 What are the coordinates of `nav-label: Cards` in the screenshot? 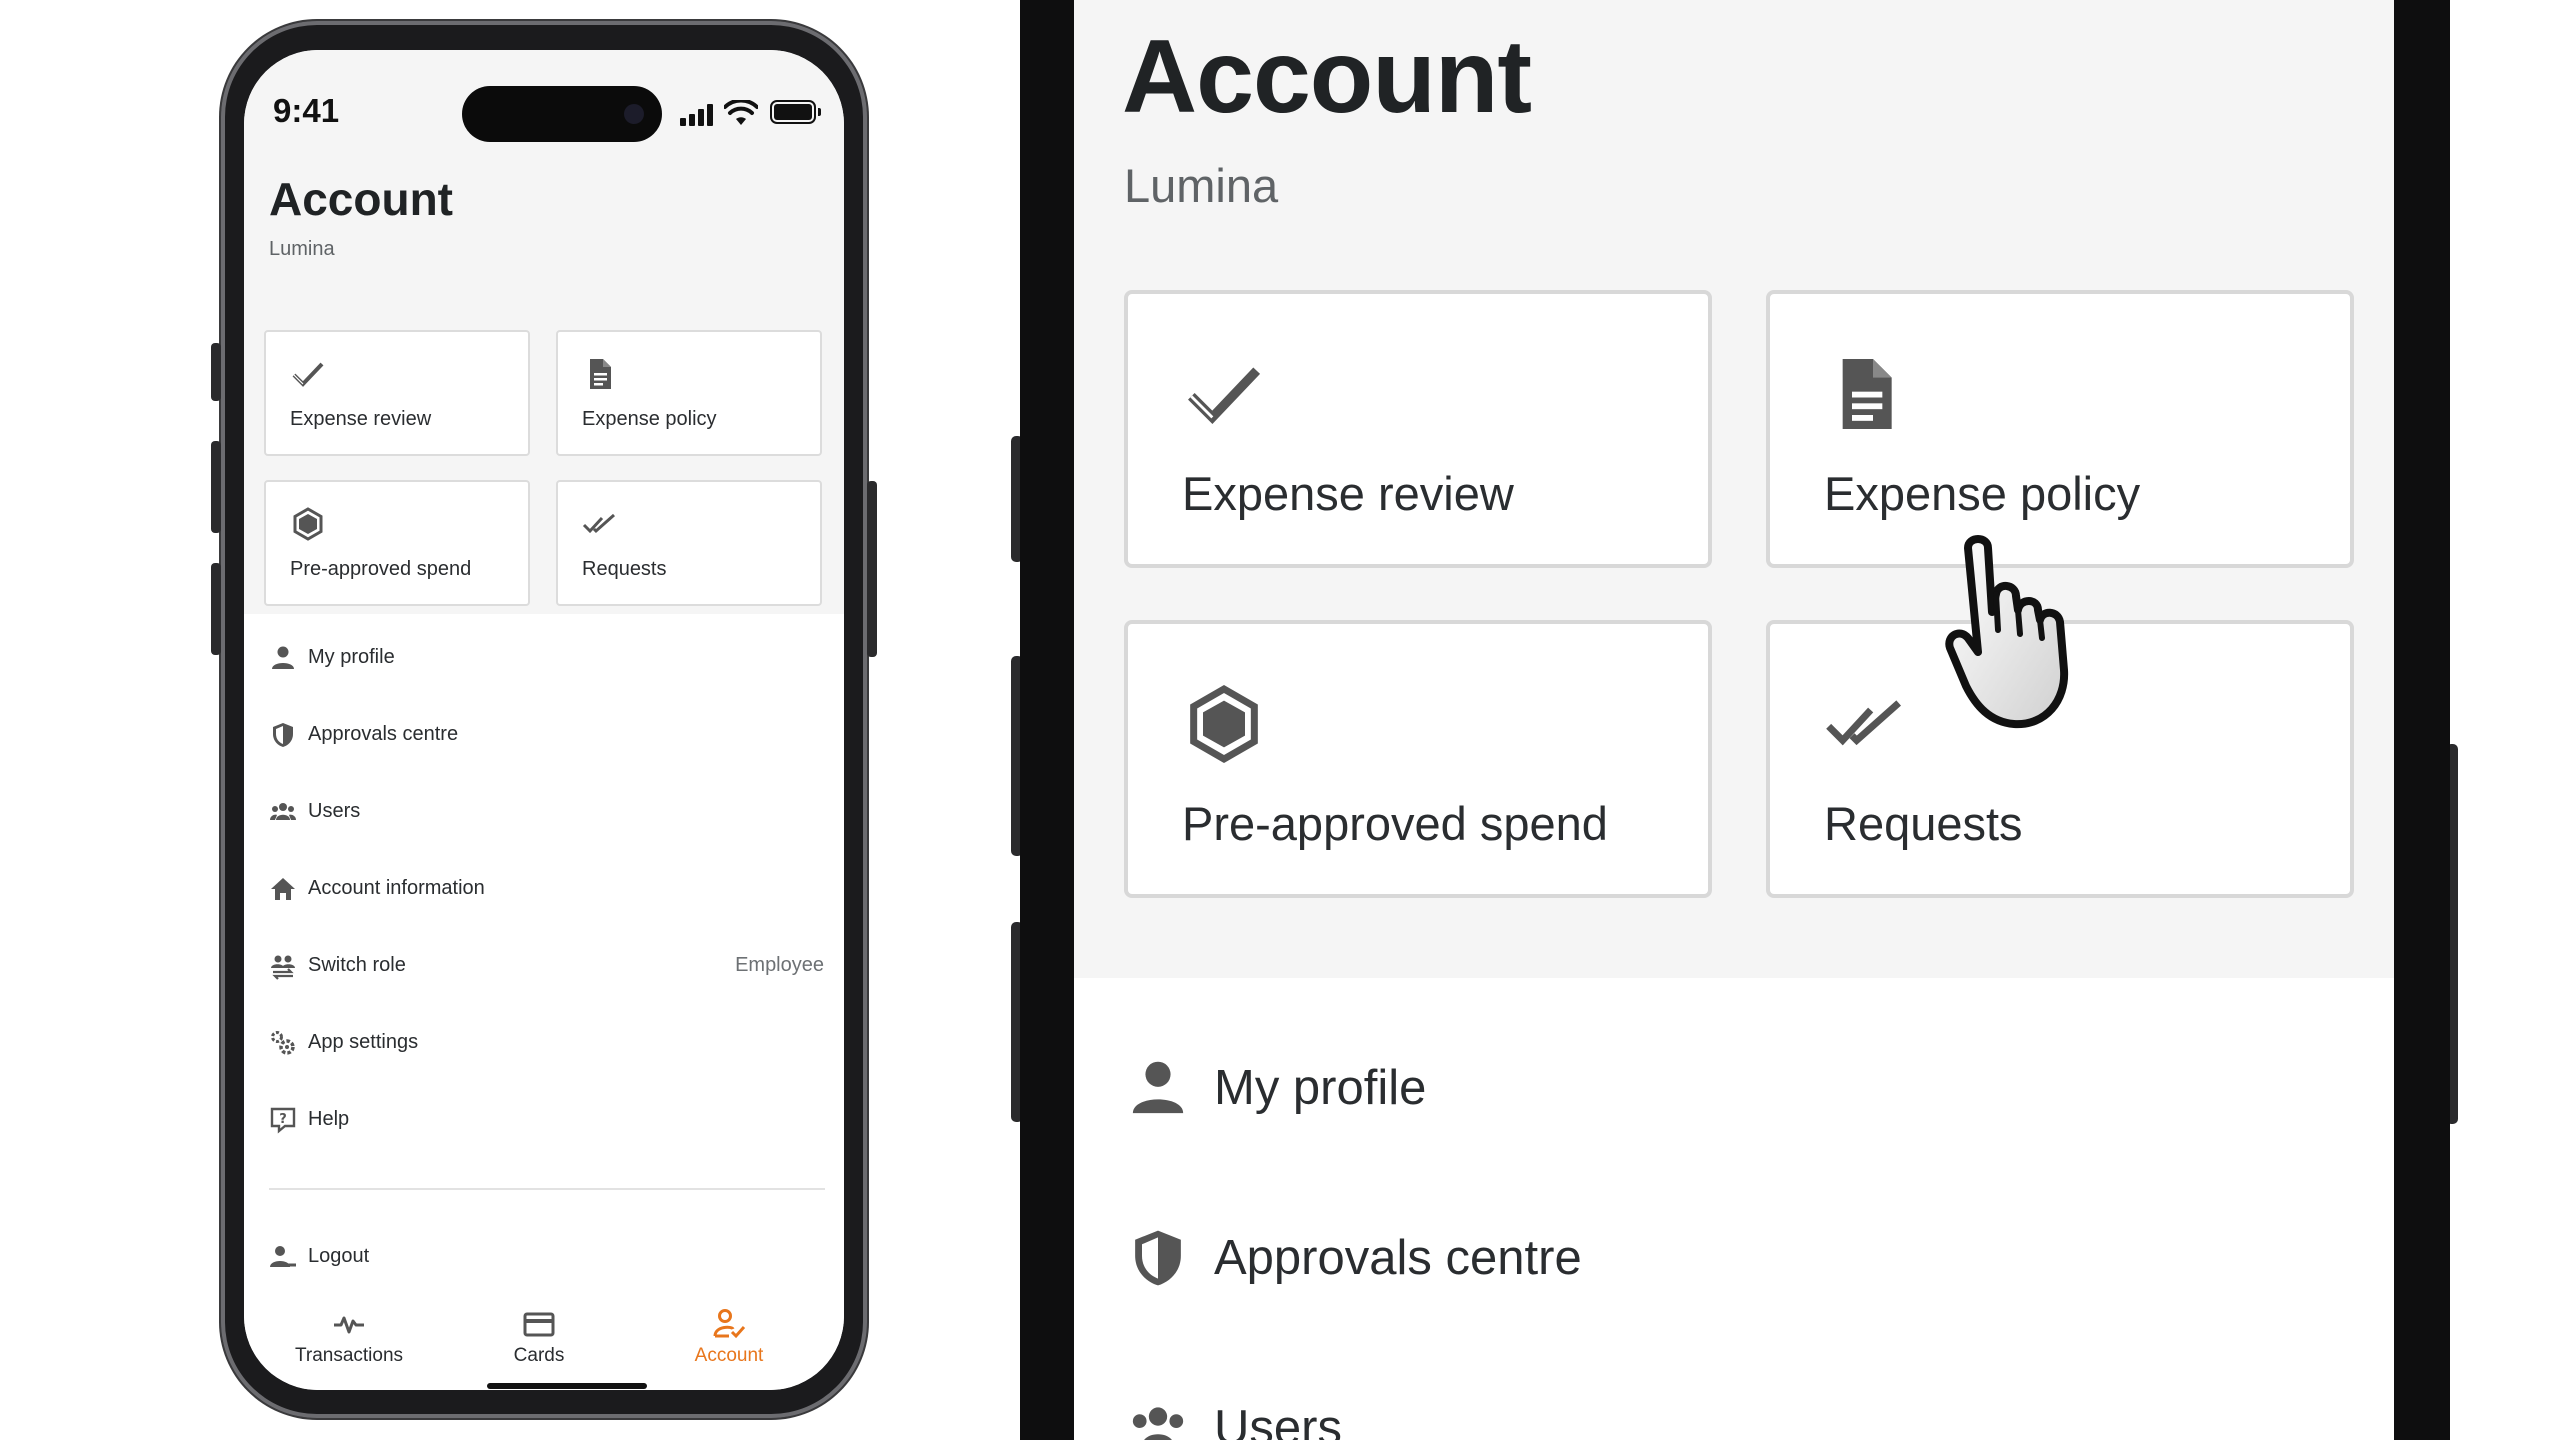 It's located at (539, 1355).